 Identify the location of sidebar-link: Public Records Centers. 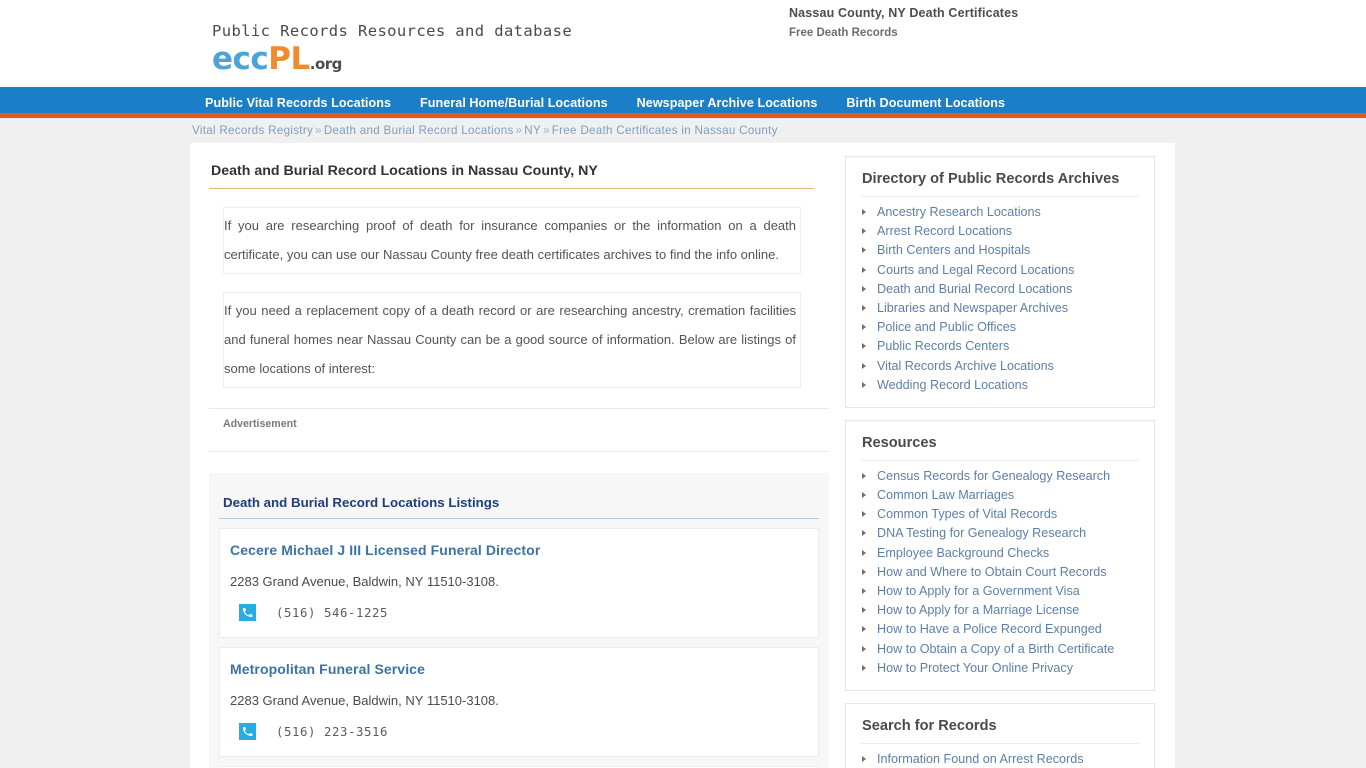
(943, 346).